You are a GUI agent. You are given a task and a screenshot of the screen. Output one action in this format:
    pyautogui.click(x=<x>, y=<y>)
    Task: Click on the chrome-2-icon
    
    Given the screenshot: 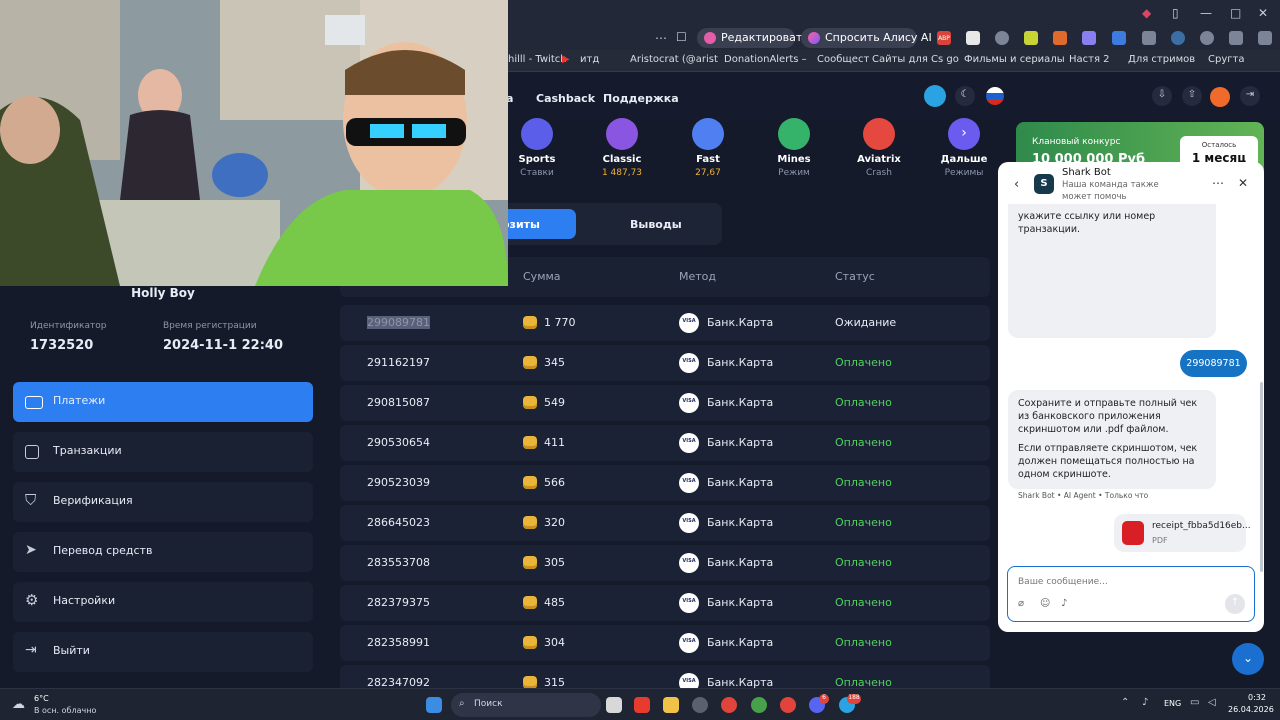 What is the action you would take?
    pyautogui.click(x=788, y=705)
    